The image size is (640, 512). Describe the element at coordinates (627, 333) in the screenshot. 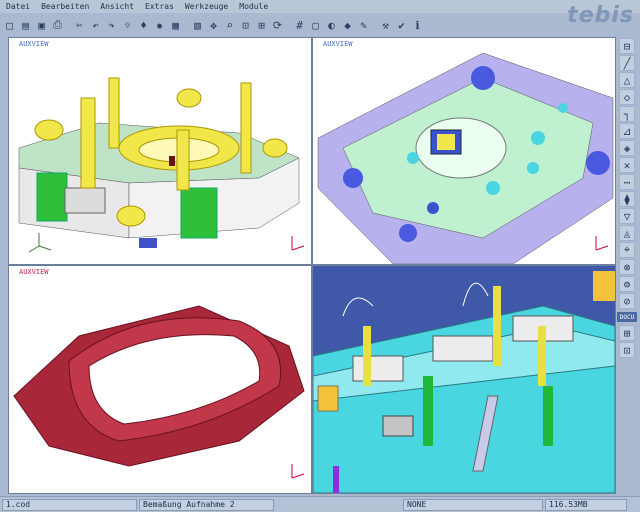

I see `sidebar-bottom-1-icon: ⊞` at that location.